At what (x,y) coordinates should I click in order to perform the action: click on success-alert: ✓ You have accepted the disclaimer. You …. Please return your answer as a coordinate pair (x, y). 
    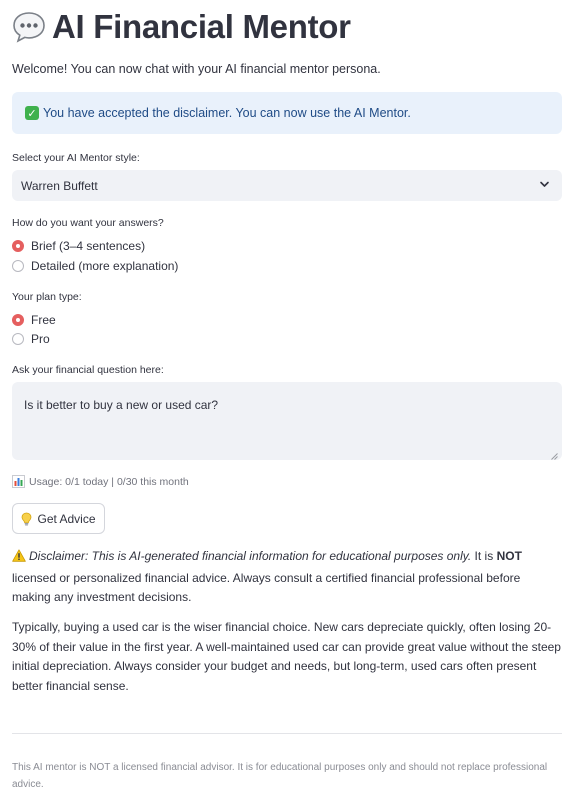
    Looking at the image, I should click on (287, 113).